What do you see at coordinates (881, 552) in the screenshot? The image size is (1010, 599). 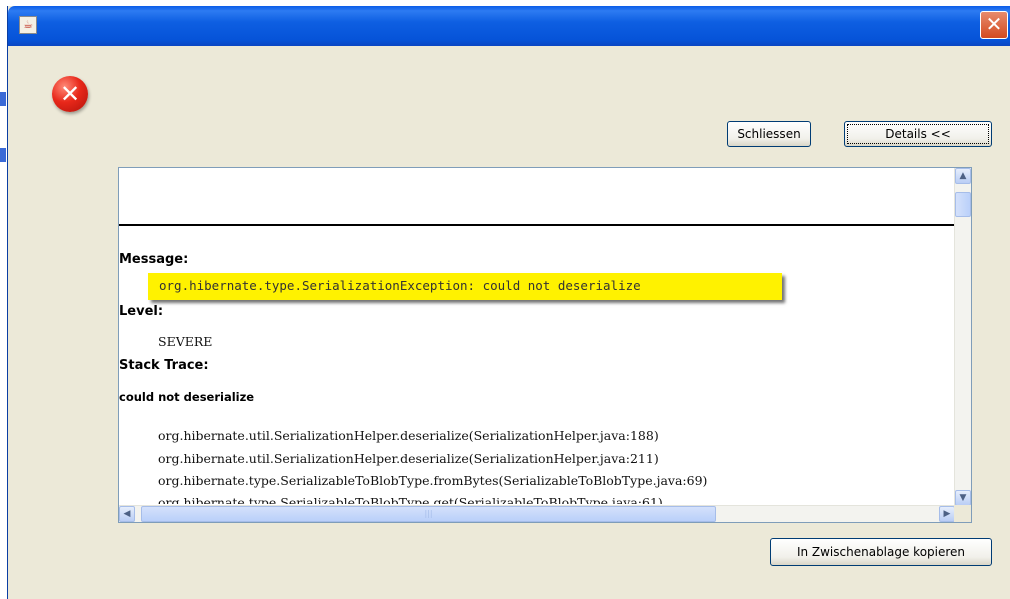 I see `copy-to-clipboard-button: In Zwischenablage kopieren` at bounding box center [881, 552].